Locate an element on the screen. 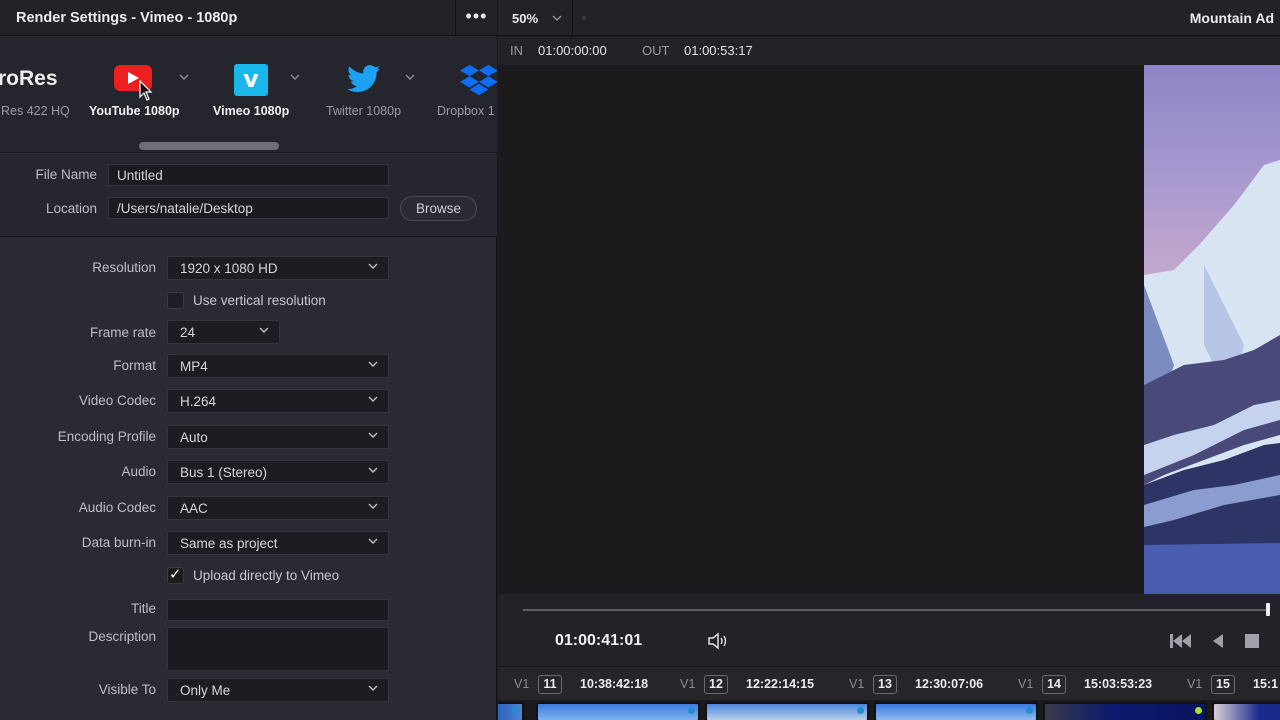  audio-codec-value: AAC is located at coordinates (194, 508).